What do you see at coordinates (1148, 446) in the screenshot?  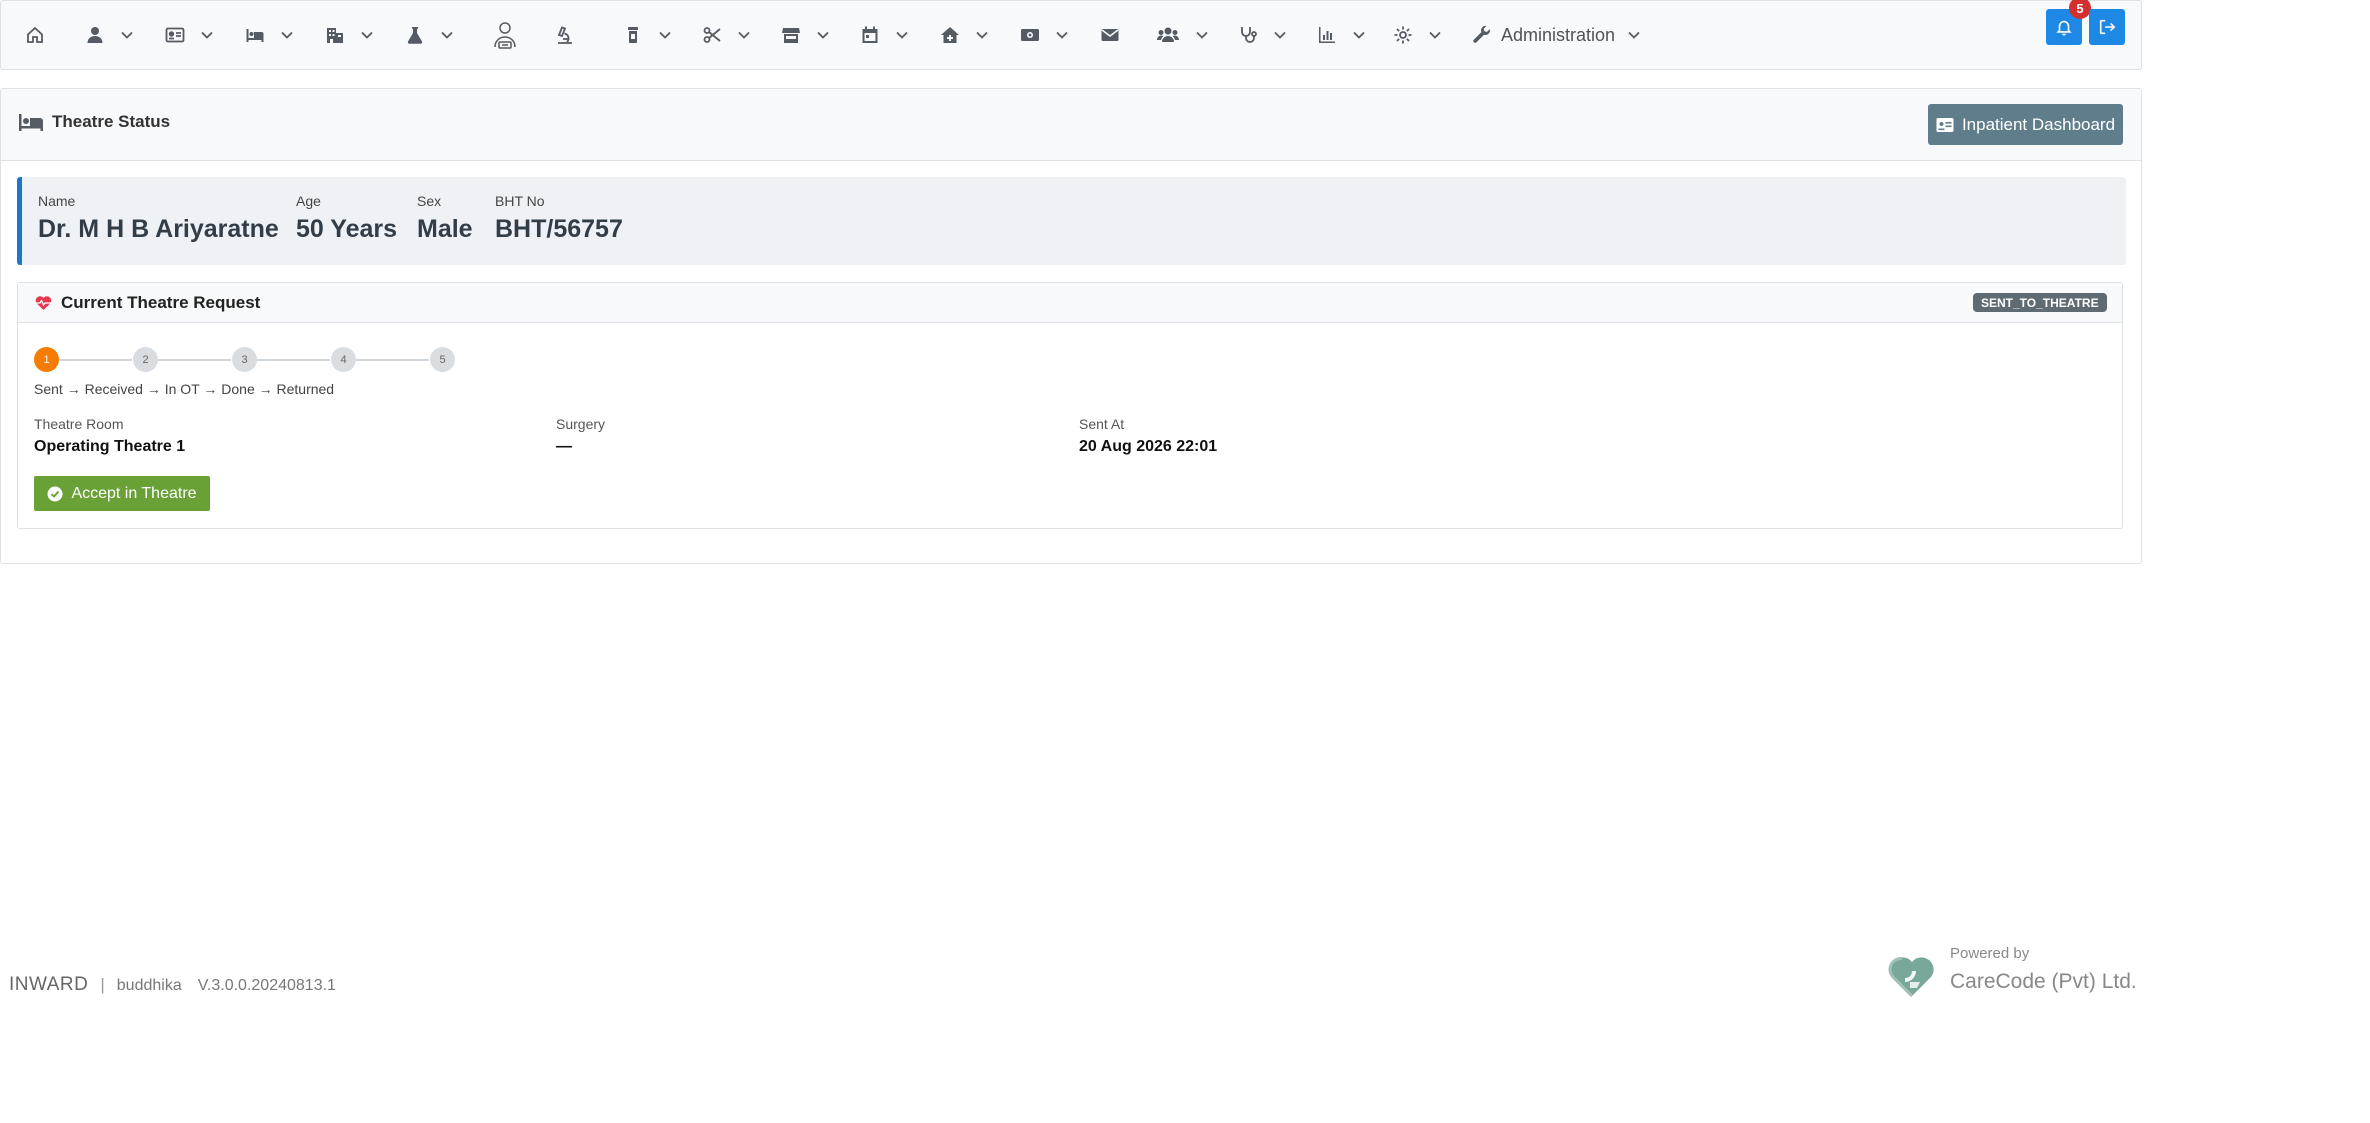 I see `sent-at-value: 20 Aug 2026 22:01` at bounding box center [1148, 446].